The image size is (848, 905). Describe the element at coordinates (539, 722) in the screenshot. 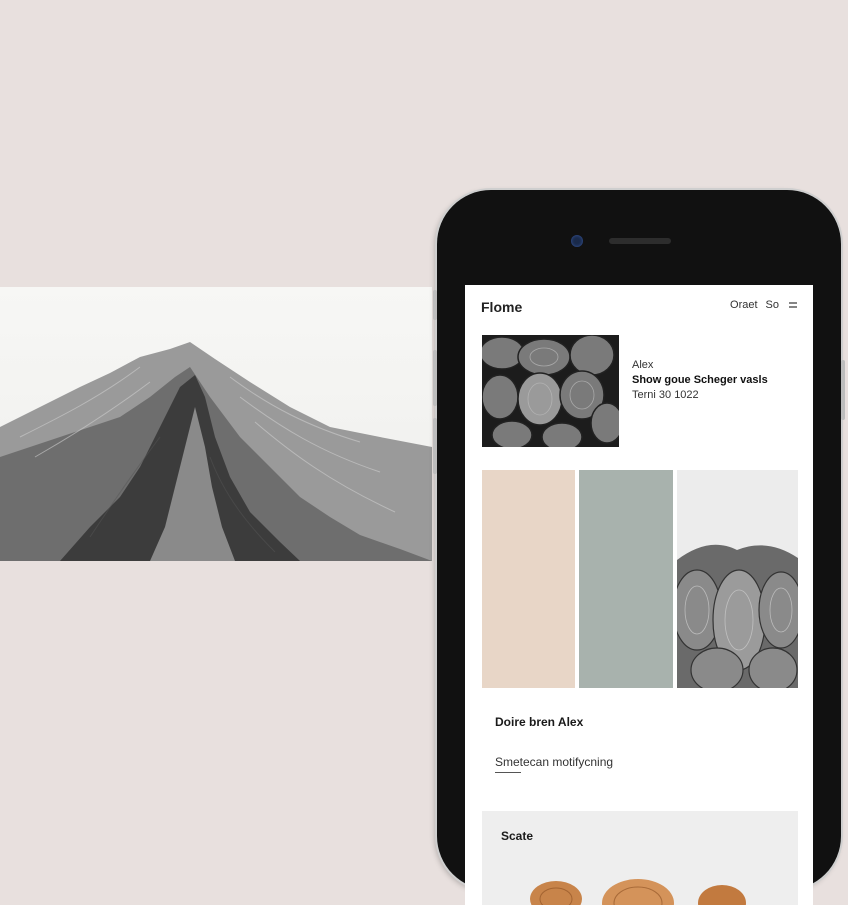

I see `section-title: Doire bren Alex` at that location.